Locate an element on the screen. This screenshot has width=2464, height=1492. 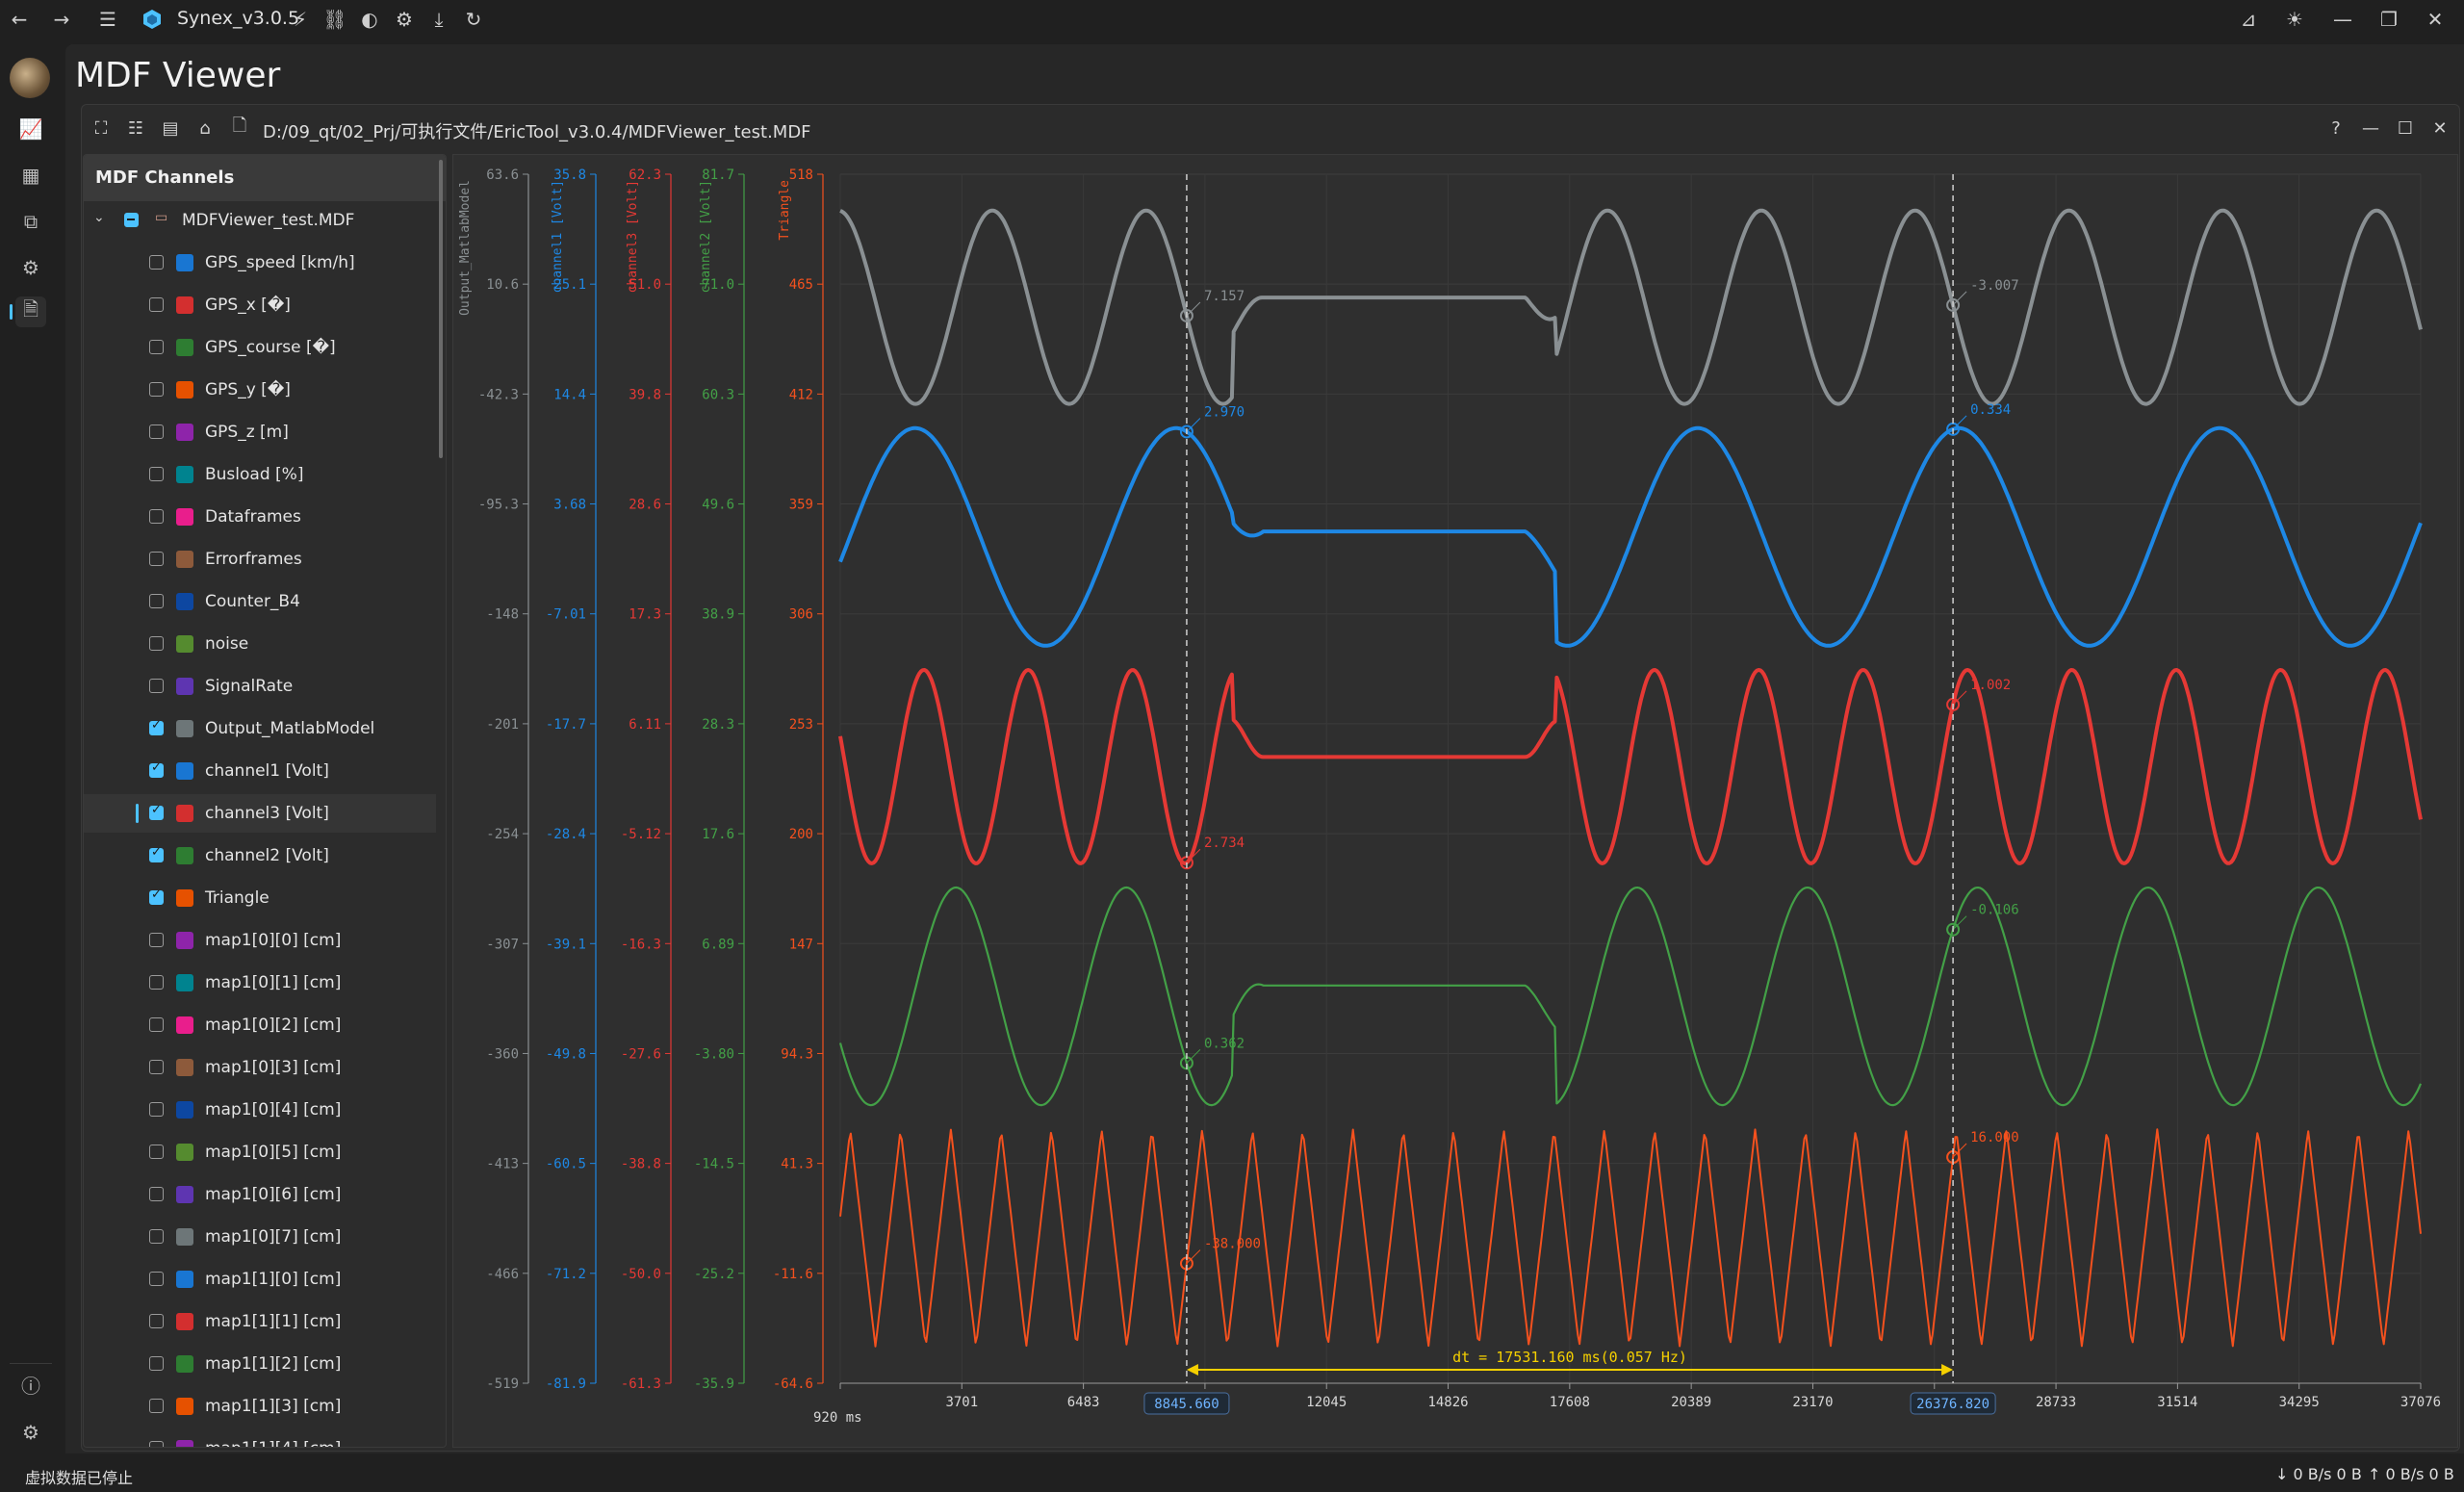
file-checkbox is located at coordinates (131, 220).